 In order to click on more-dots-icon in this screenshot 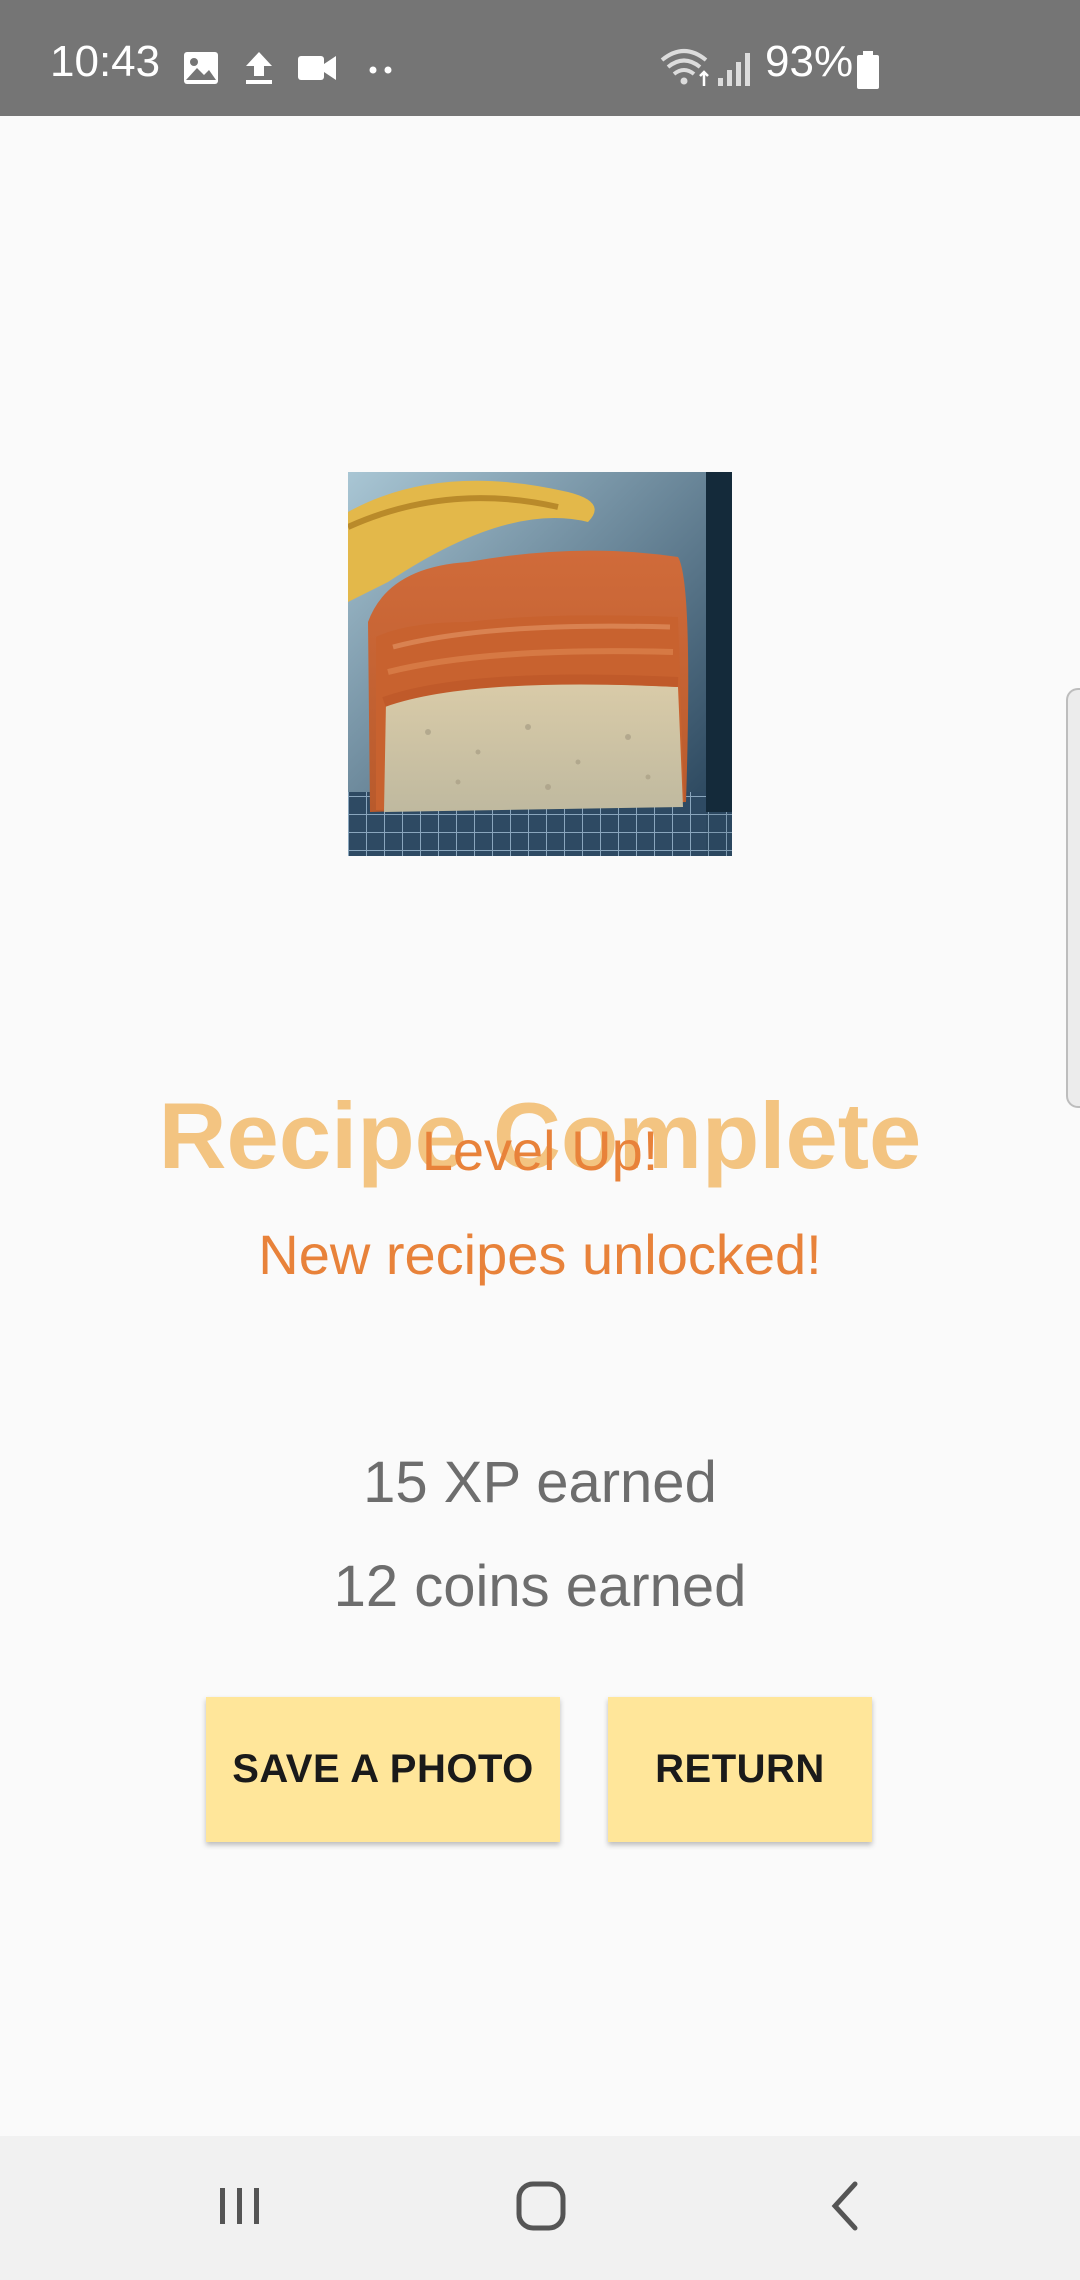, I will do `click(380, 70)`.